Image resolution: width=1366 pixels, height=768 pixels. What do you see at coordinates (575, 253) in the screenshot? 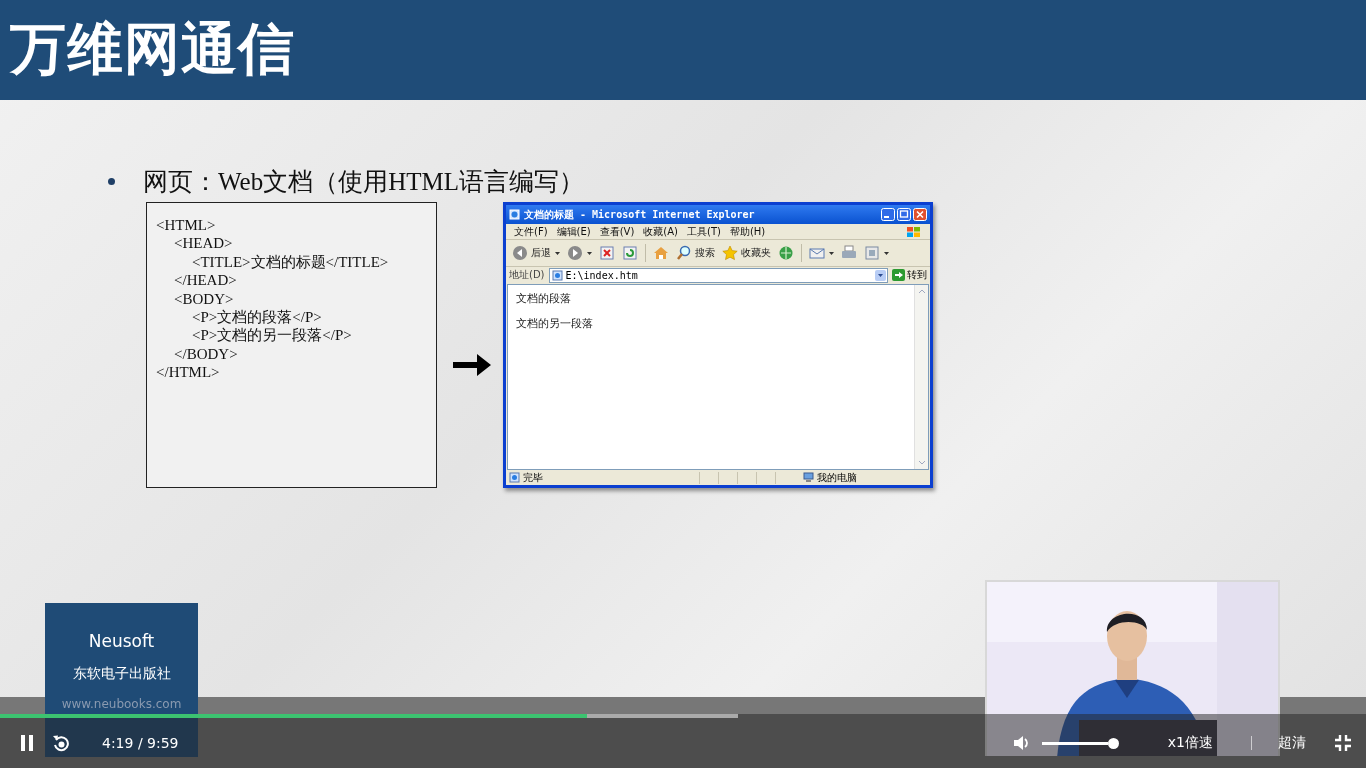
I see `forward-icon` at bounding box center [575, 253].